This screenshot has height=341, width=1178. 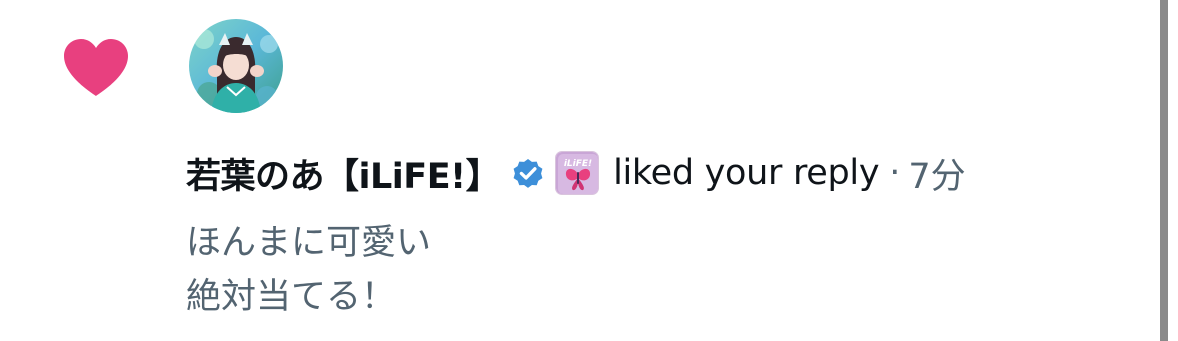 What do you see at coordinates (291, 297) in the screenshot?
I see `reply-line: 絶対当てる！` at bounding box center [291, 297].